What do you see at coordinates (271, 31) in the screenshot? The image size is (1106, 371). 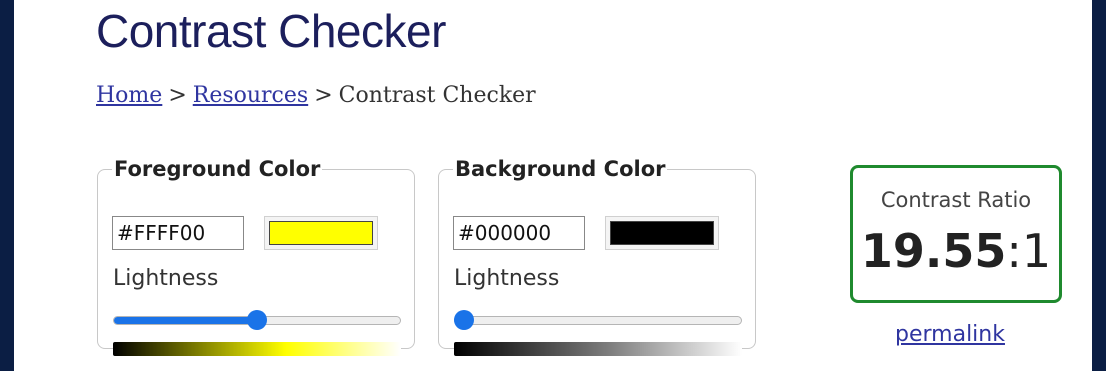 I see `page-title: Contrast Checker` at bounding box center [271, 31].